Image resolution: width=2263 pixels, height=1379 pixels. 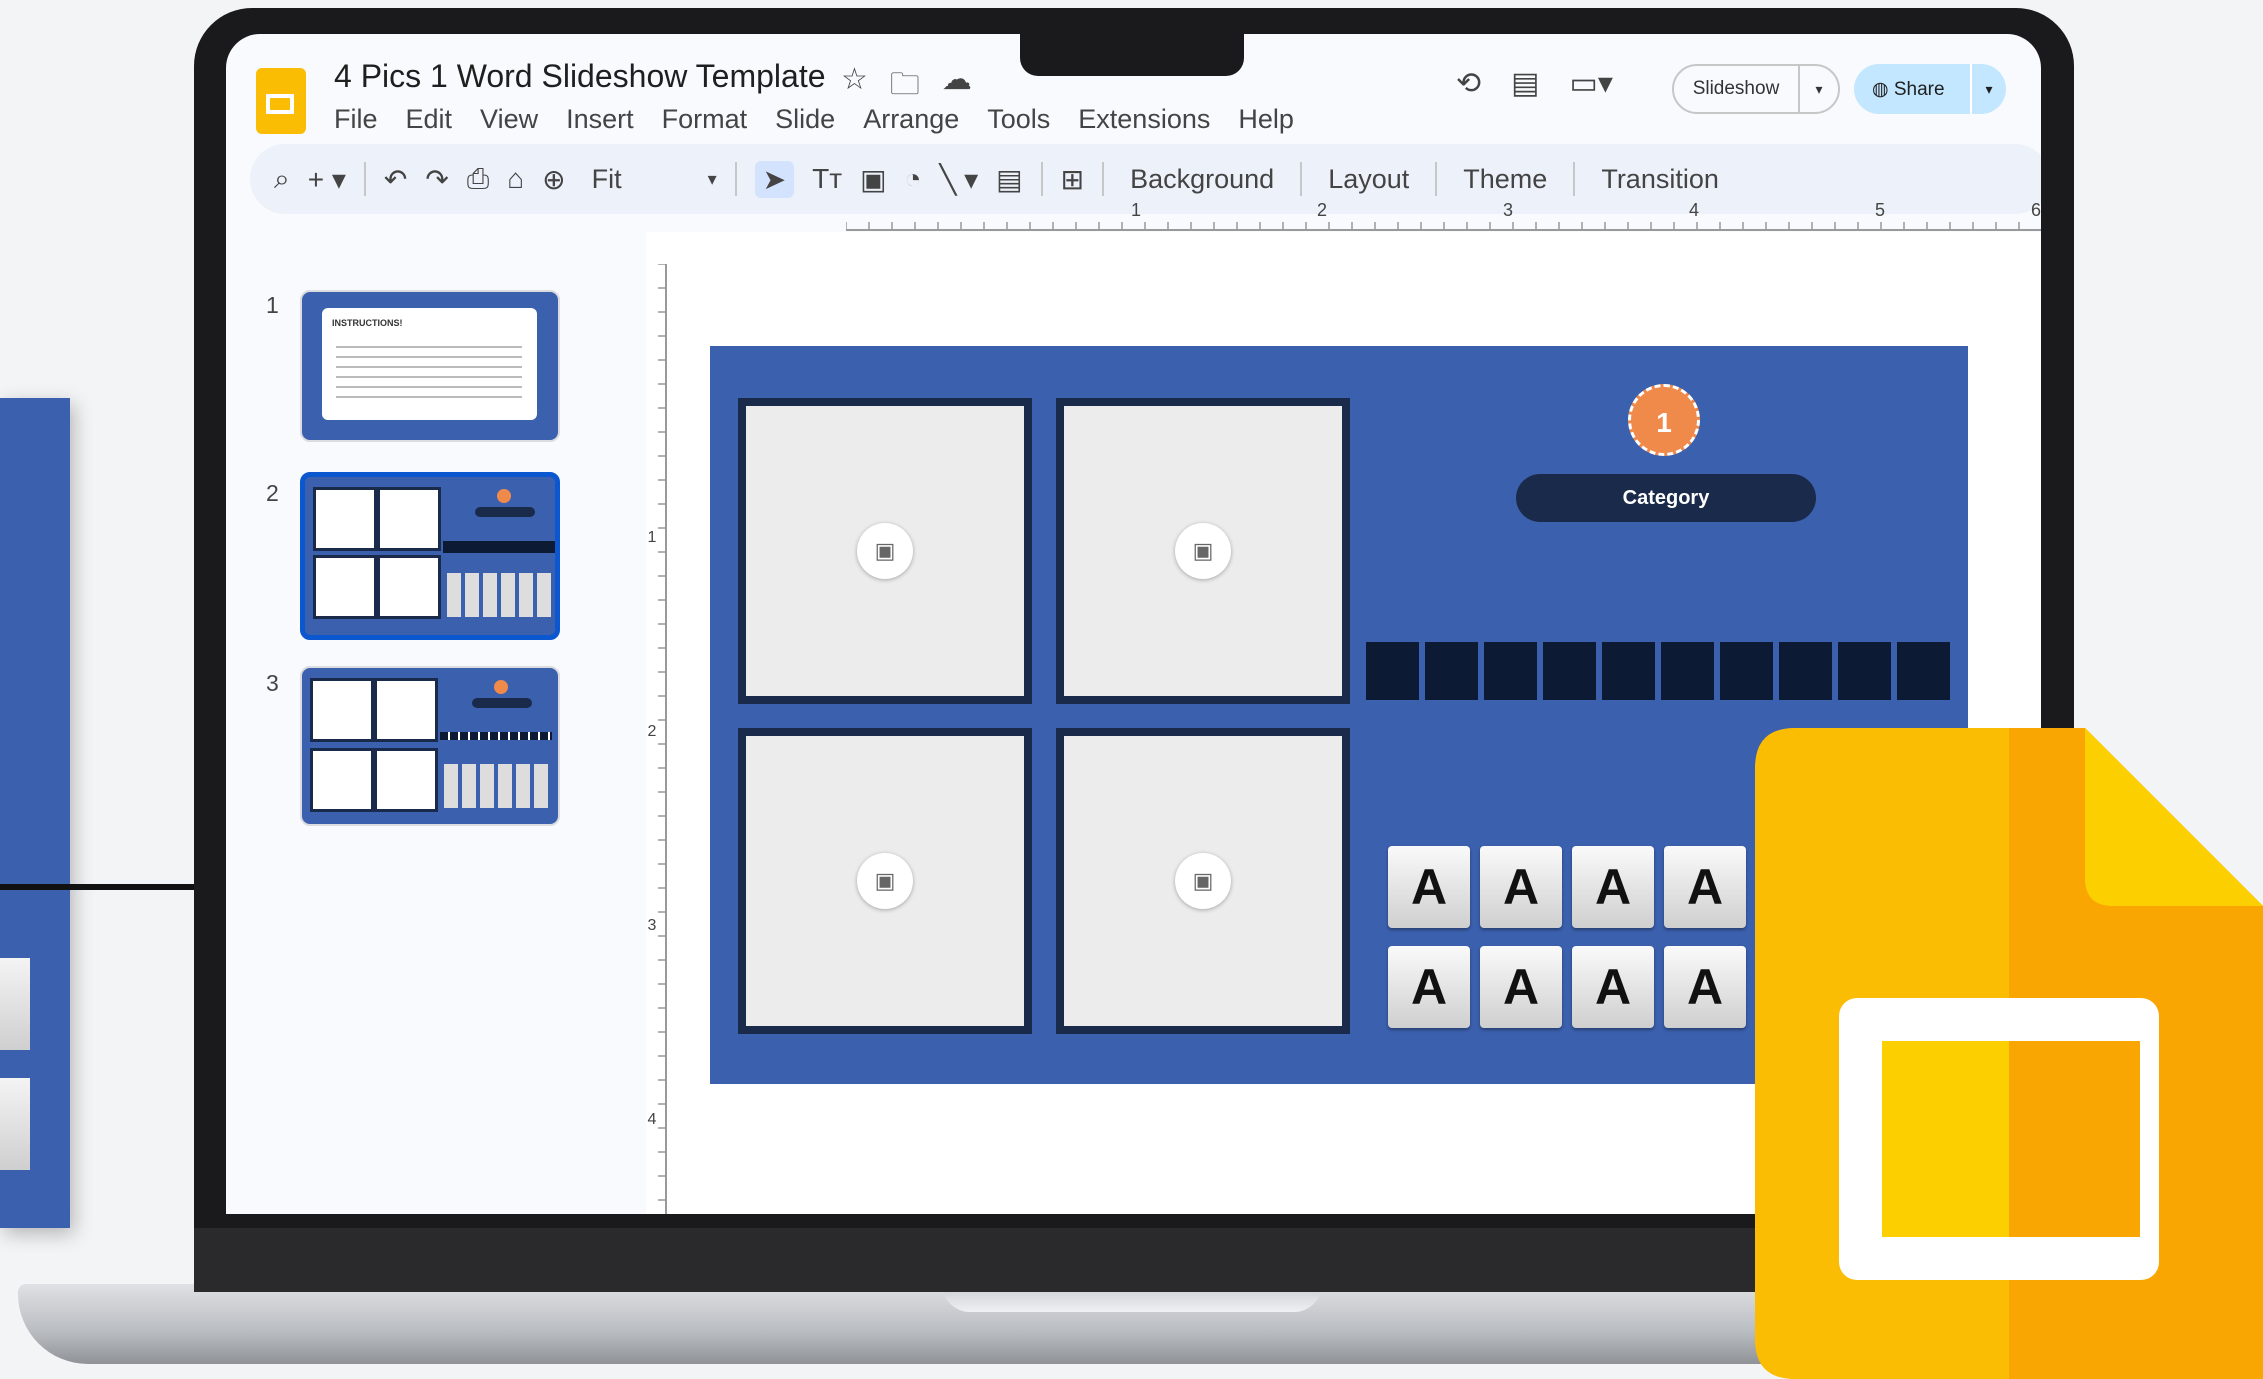 I want to click on picture-frame-2: ▣, so click(x=1203, y=551).